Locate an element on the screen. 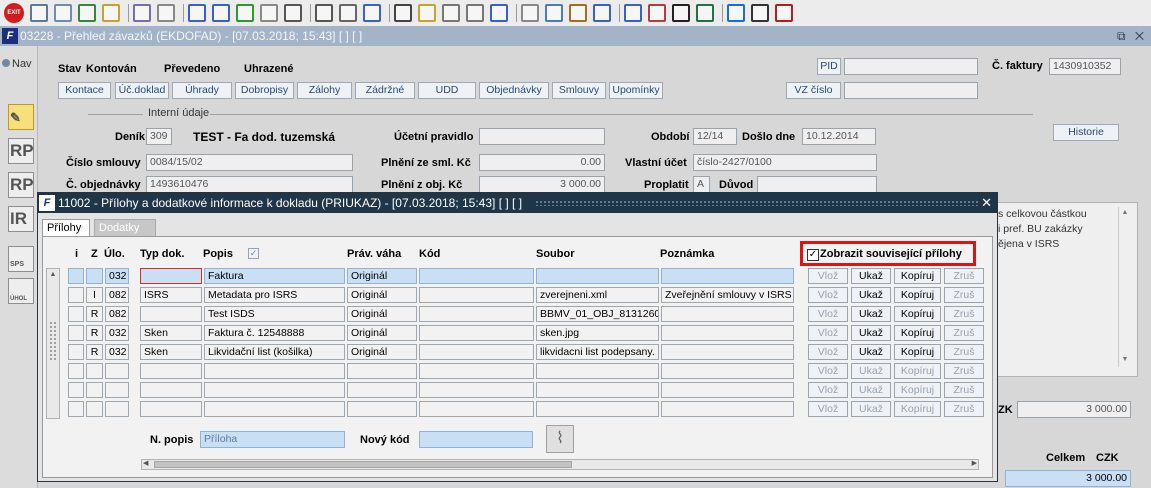  cell-prav: Originál is located at coordinates (382, 333).